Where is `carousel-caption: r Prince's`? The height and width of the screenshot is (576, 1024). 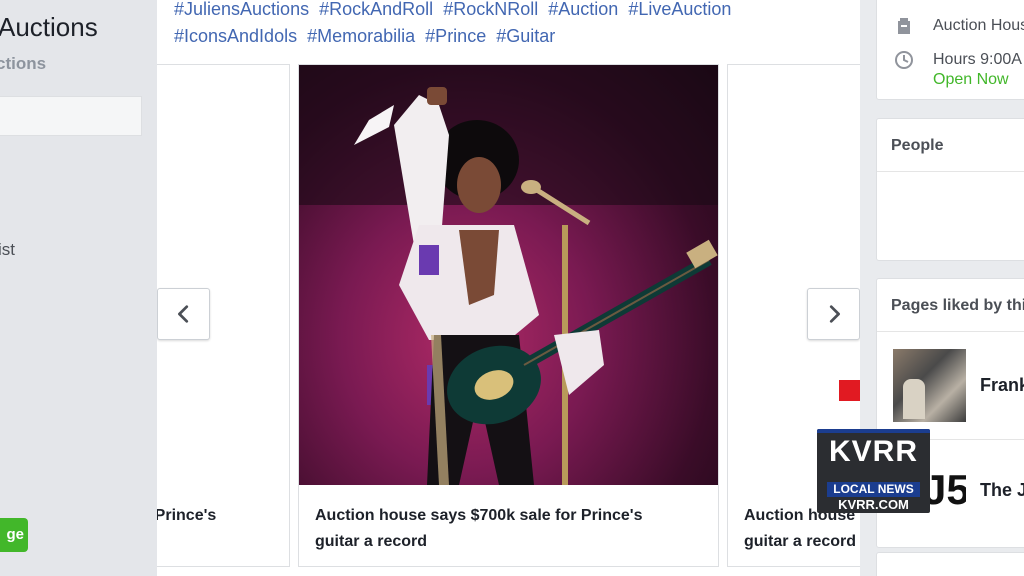 carousel-caption: r Prince's is located at coordinates (186, 516).